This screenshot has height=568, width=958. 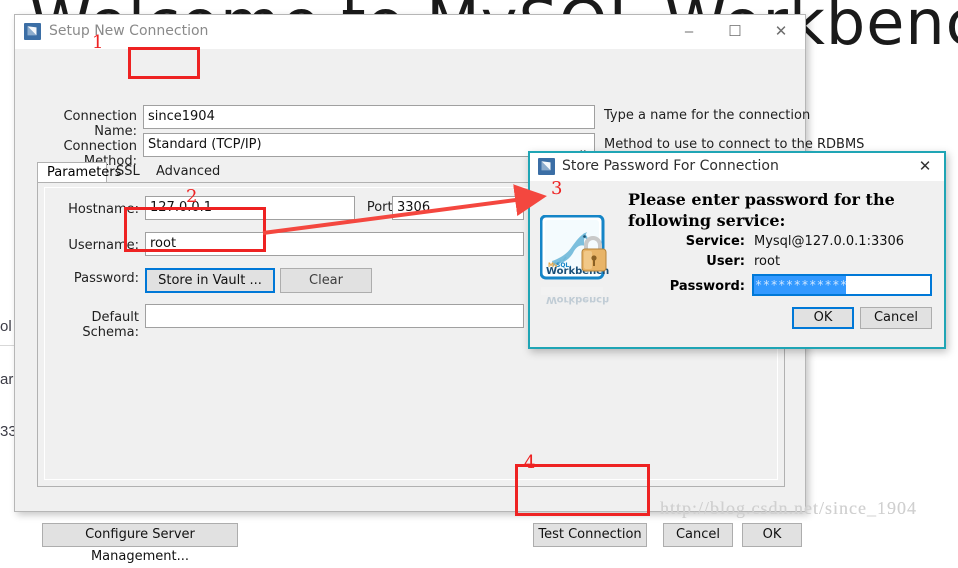 What do you see at coordinates (725, 261) in the screenshot?
I see `user-label: User:` at bounding box center [725, 261].